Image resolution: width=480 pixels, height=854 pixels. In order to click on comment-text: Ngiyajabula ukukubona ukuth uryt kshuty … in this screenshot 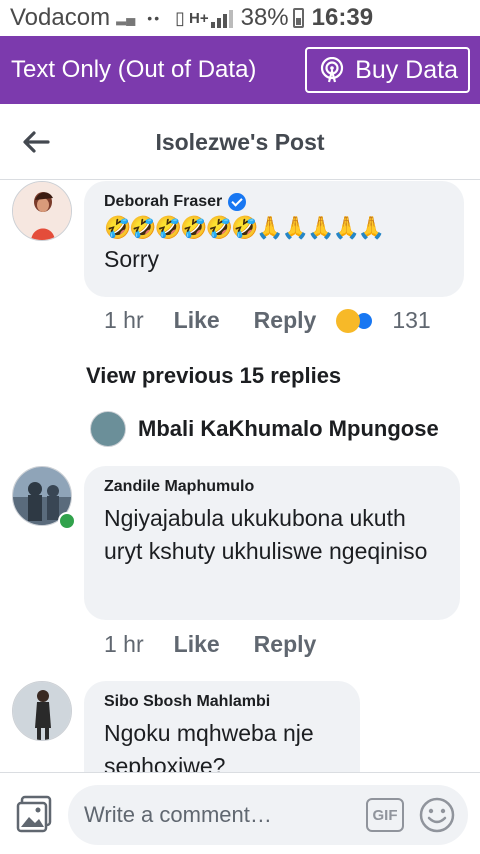, I will do `click(266, 534)`.